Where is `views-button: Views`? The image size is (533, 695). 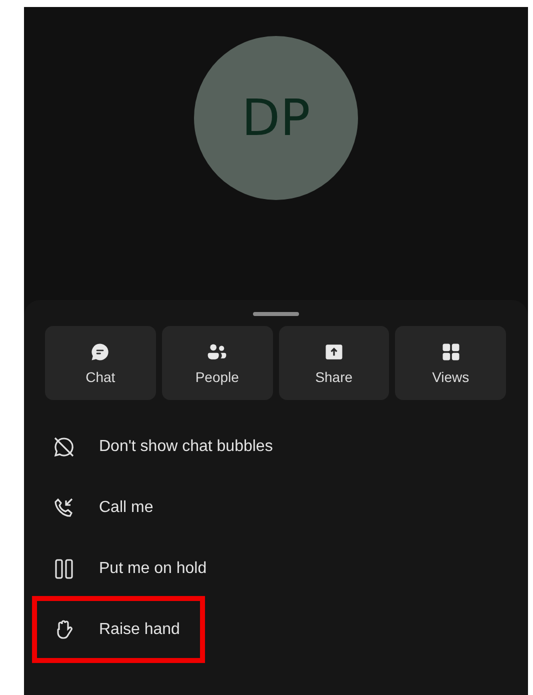 views-button: Views is located at coordinates (450, 363).